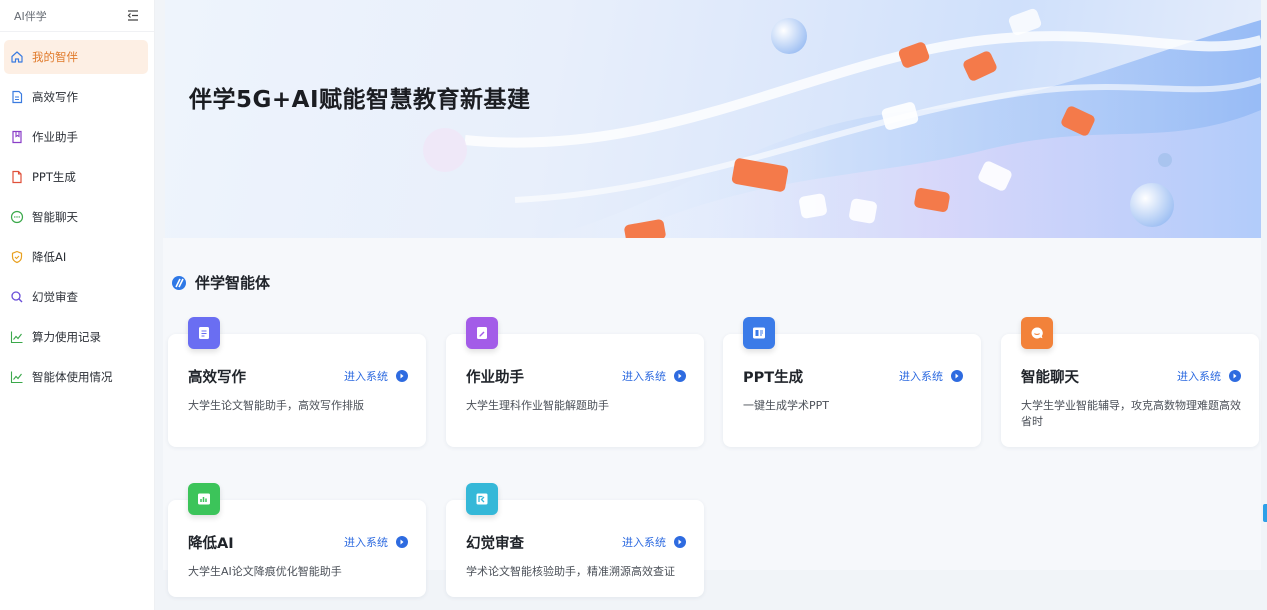  I want to click on sidebar-item-homework: 作业助手, so click(76, 137).